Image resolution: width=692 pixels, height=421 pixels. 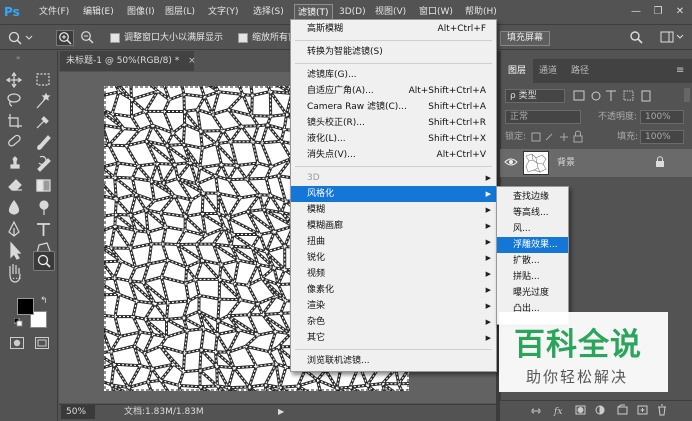 What do you see at coordinates (658, 12) in the screenshot?
I see `restore-icon: ❐` at bounding box center [658, 12].